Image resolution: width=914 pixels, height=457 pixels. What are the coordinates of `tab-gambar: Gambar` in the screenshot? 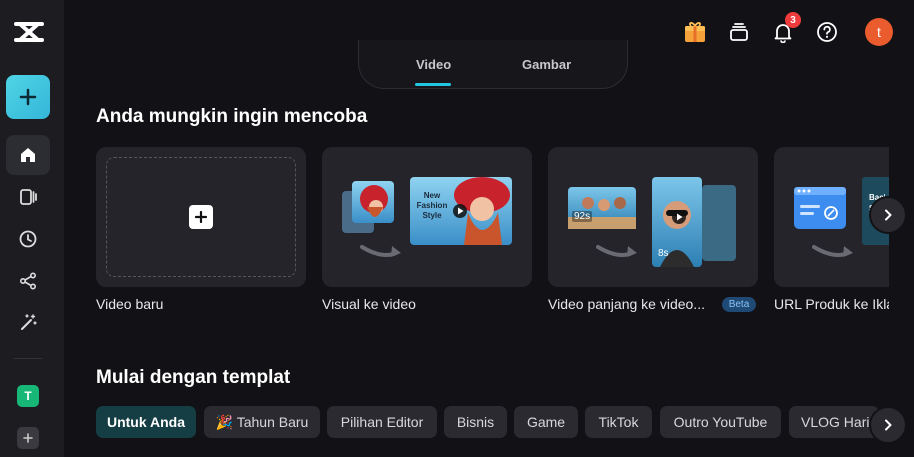 It's located at (546, 64).